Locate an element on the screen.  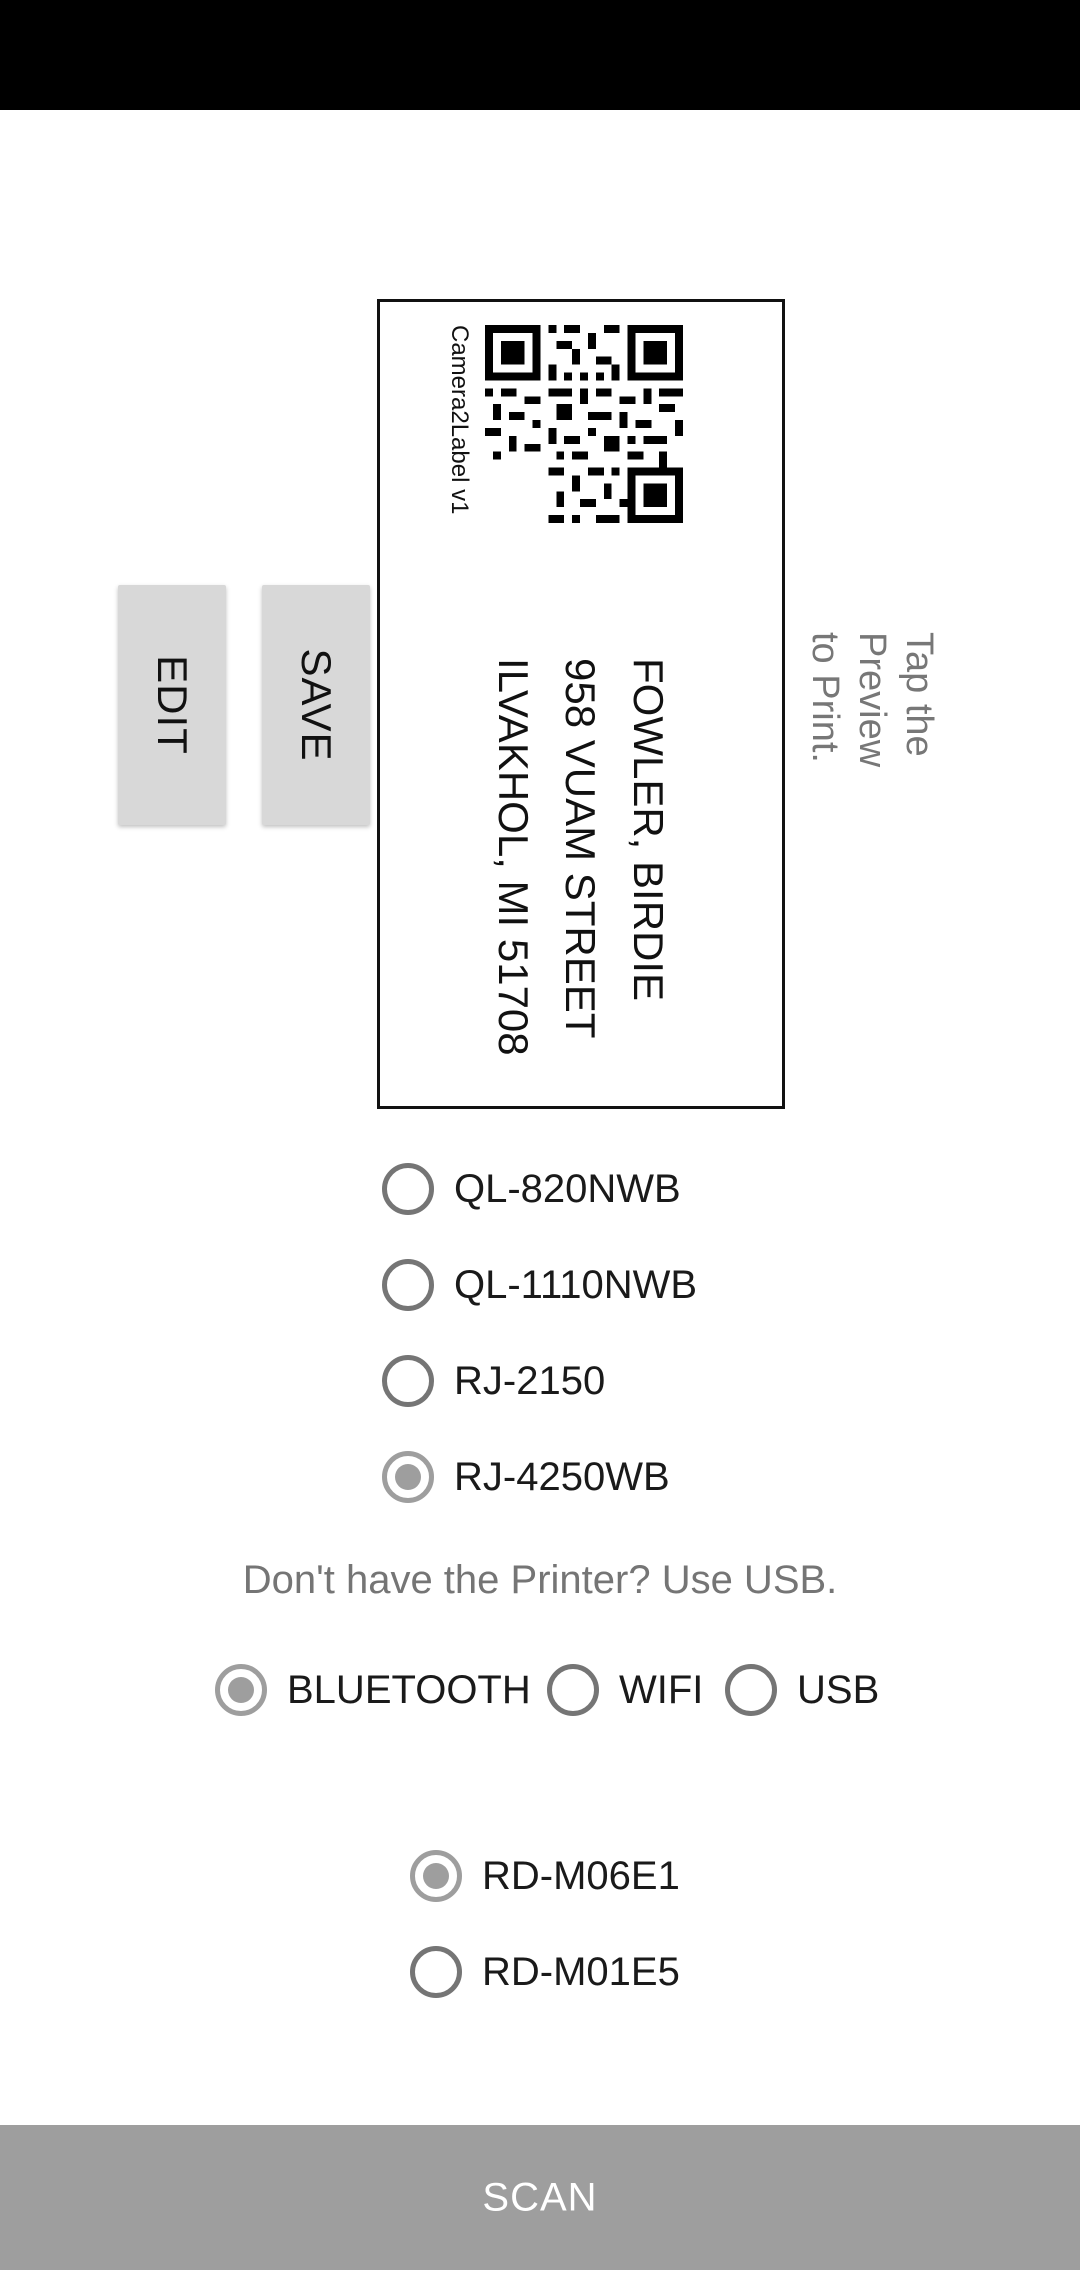
scan-button-label: SCAN is located at coordinates (540, 2197).